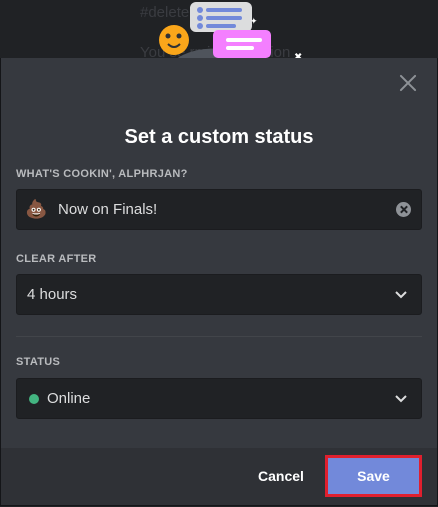  I want to click on status-text-label: WHAT'S COOKIN', ALPHRJAN?, so click(102, 174).